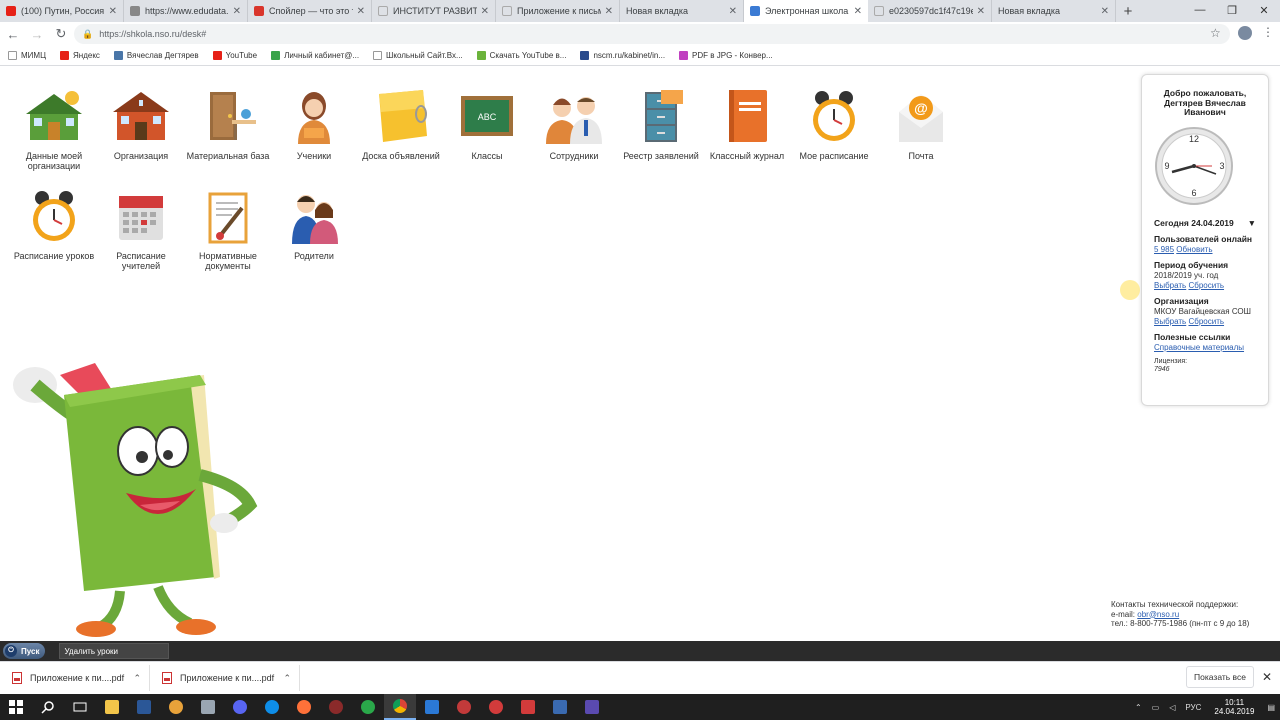  Describe the element at coordinates (144, 707) in the screenshot. I see `word-icon` at that location.